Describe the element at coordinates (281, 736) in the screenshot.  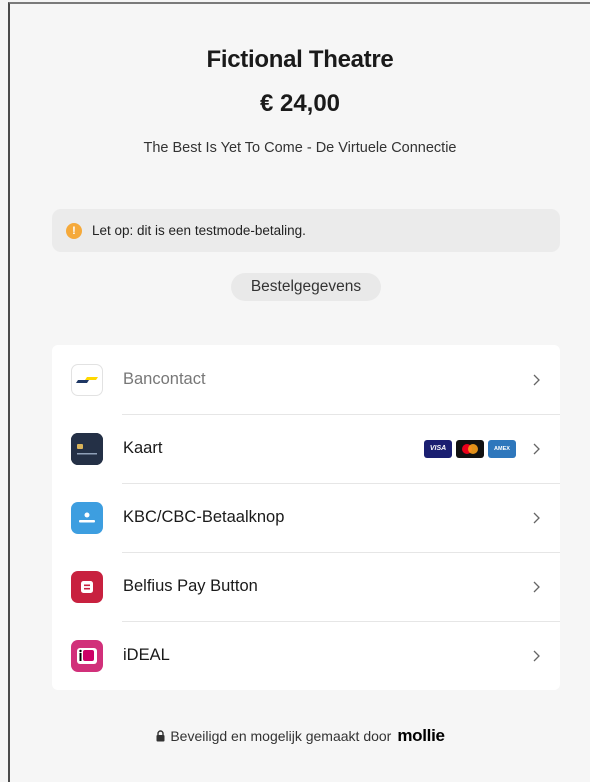
I see `footer-text: Beveiligd en mogelijk gemaakt door` at that location.